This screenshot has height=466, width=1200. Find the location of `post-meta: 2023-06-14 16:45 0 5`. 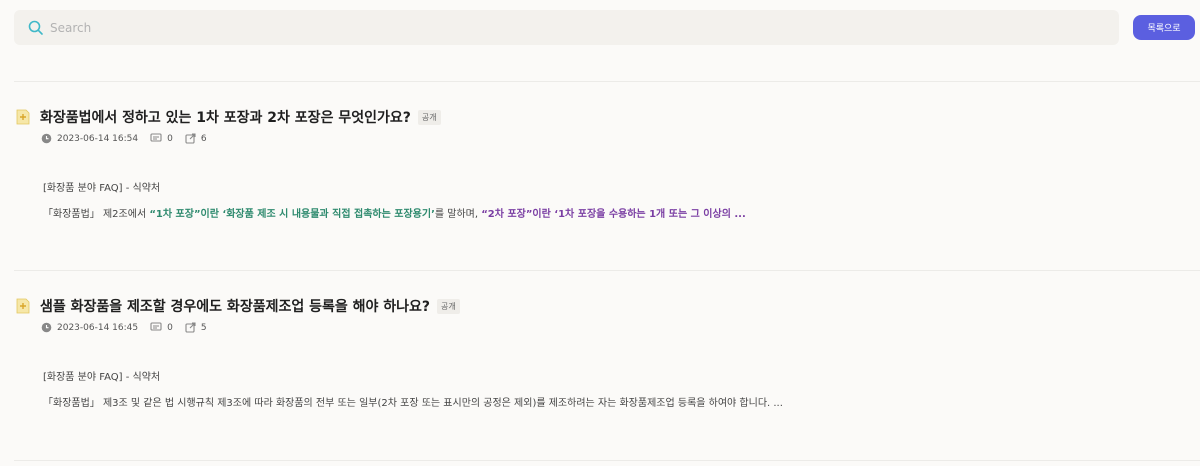

post-meta: 2023-06-14 16:45 0 5 is located at coordinates (130, 327).